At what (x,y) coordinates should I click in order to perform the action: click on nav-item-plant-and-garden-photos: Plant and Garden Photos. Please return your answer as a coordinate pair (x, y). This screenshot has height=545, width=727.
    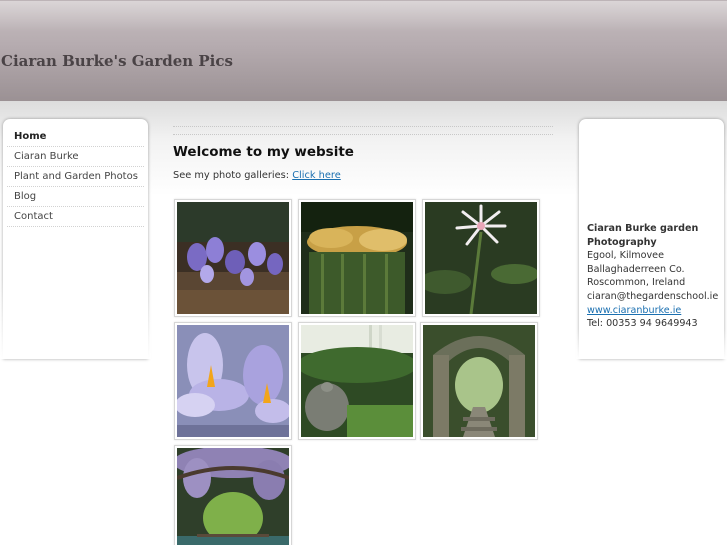
    Looking at the image, I should click on (75, 177).